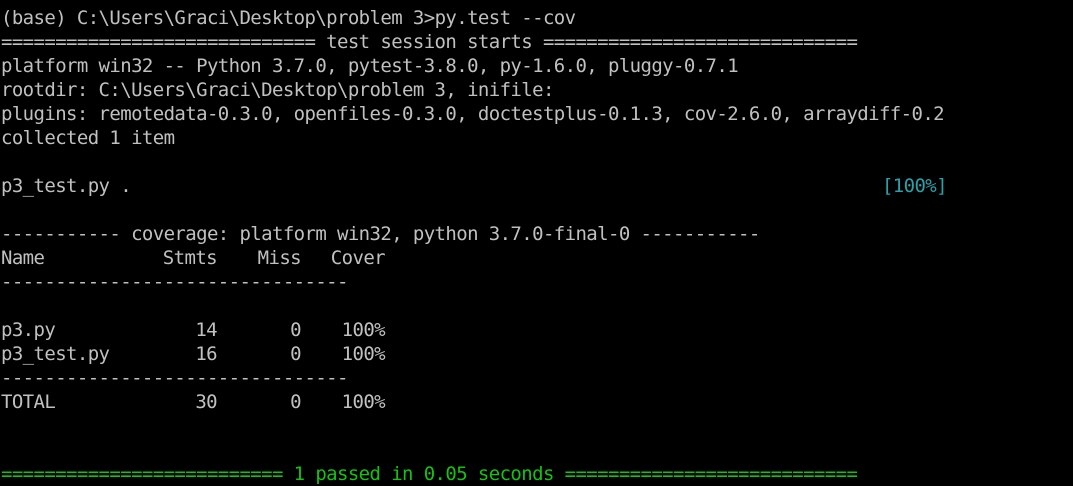 This screenshot has width=1073, height=486. I want to click on total-name: TOTAL, so click(28, 402).